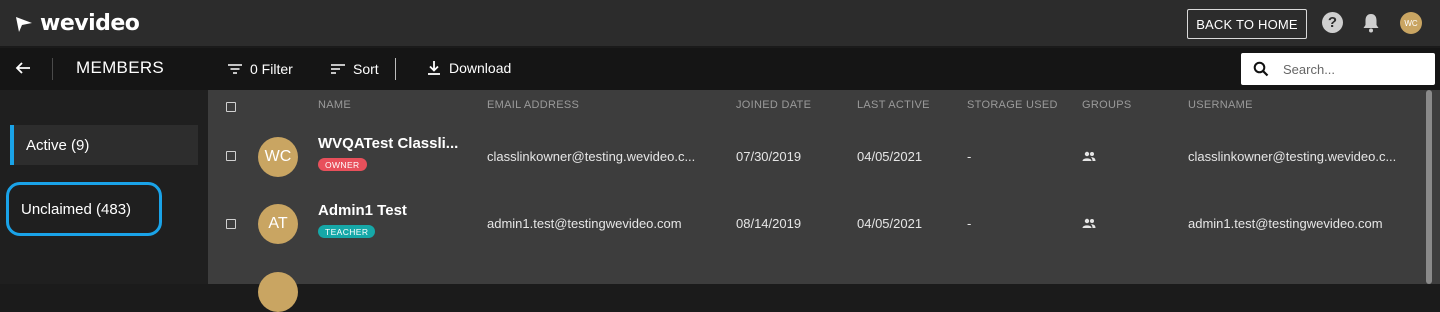 The height and width of the screenshot is (312, 1440). I want to click on member-joined-date: 08/14/2019, so click(769, 223).